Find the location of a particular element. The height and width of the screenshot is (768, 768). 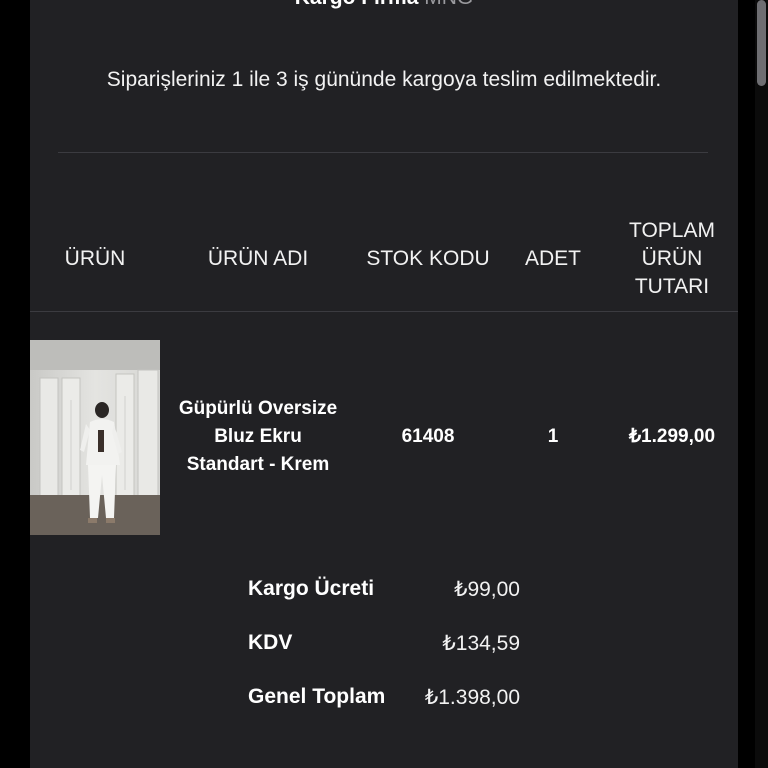

product-stock-code: 61408 is located at coordinates (428, 436).